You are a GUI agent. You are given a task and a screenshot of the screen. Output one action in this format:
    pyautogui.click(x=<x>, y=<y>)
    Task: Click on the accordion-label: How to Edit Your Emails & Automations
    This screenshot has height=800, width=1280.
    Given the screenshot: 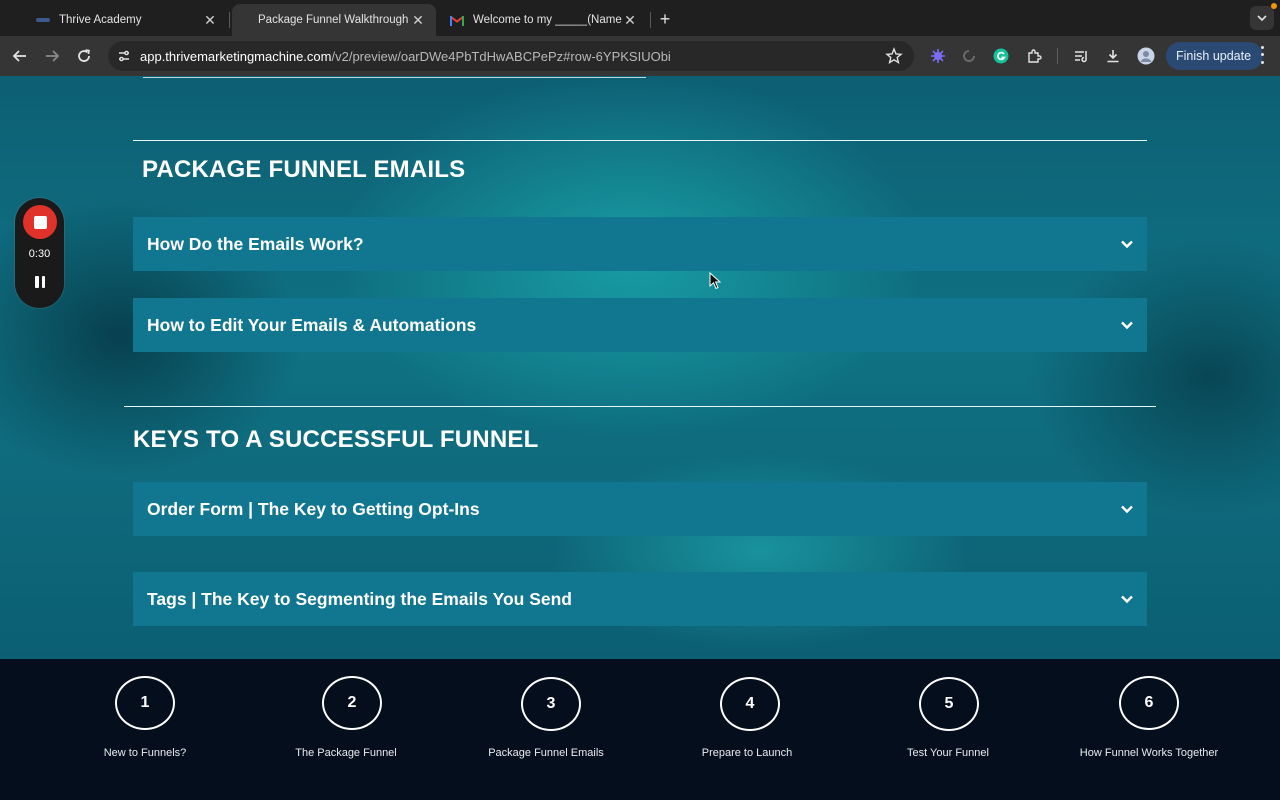 What is the action you would take?
    pyautogui.click(x=312, y=324)
    